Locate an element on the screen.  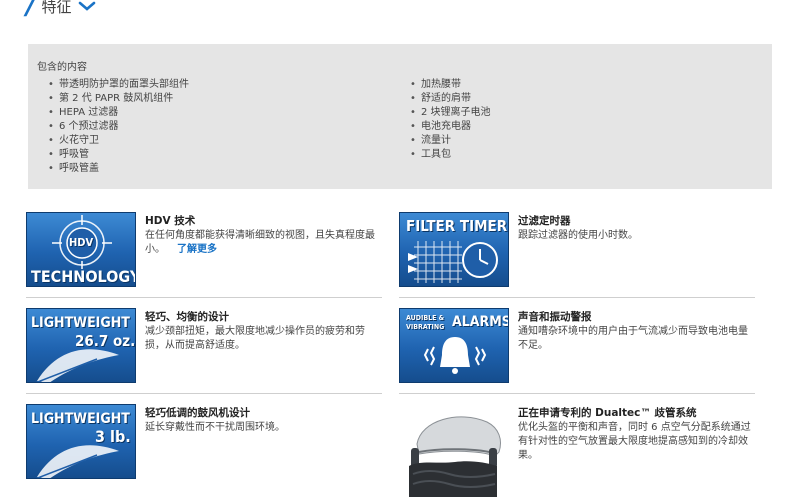
chevron-down-icon is located at coordinates (87, 6).